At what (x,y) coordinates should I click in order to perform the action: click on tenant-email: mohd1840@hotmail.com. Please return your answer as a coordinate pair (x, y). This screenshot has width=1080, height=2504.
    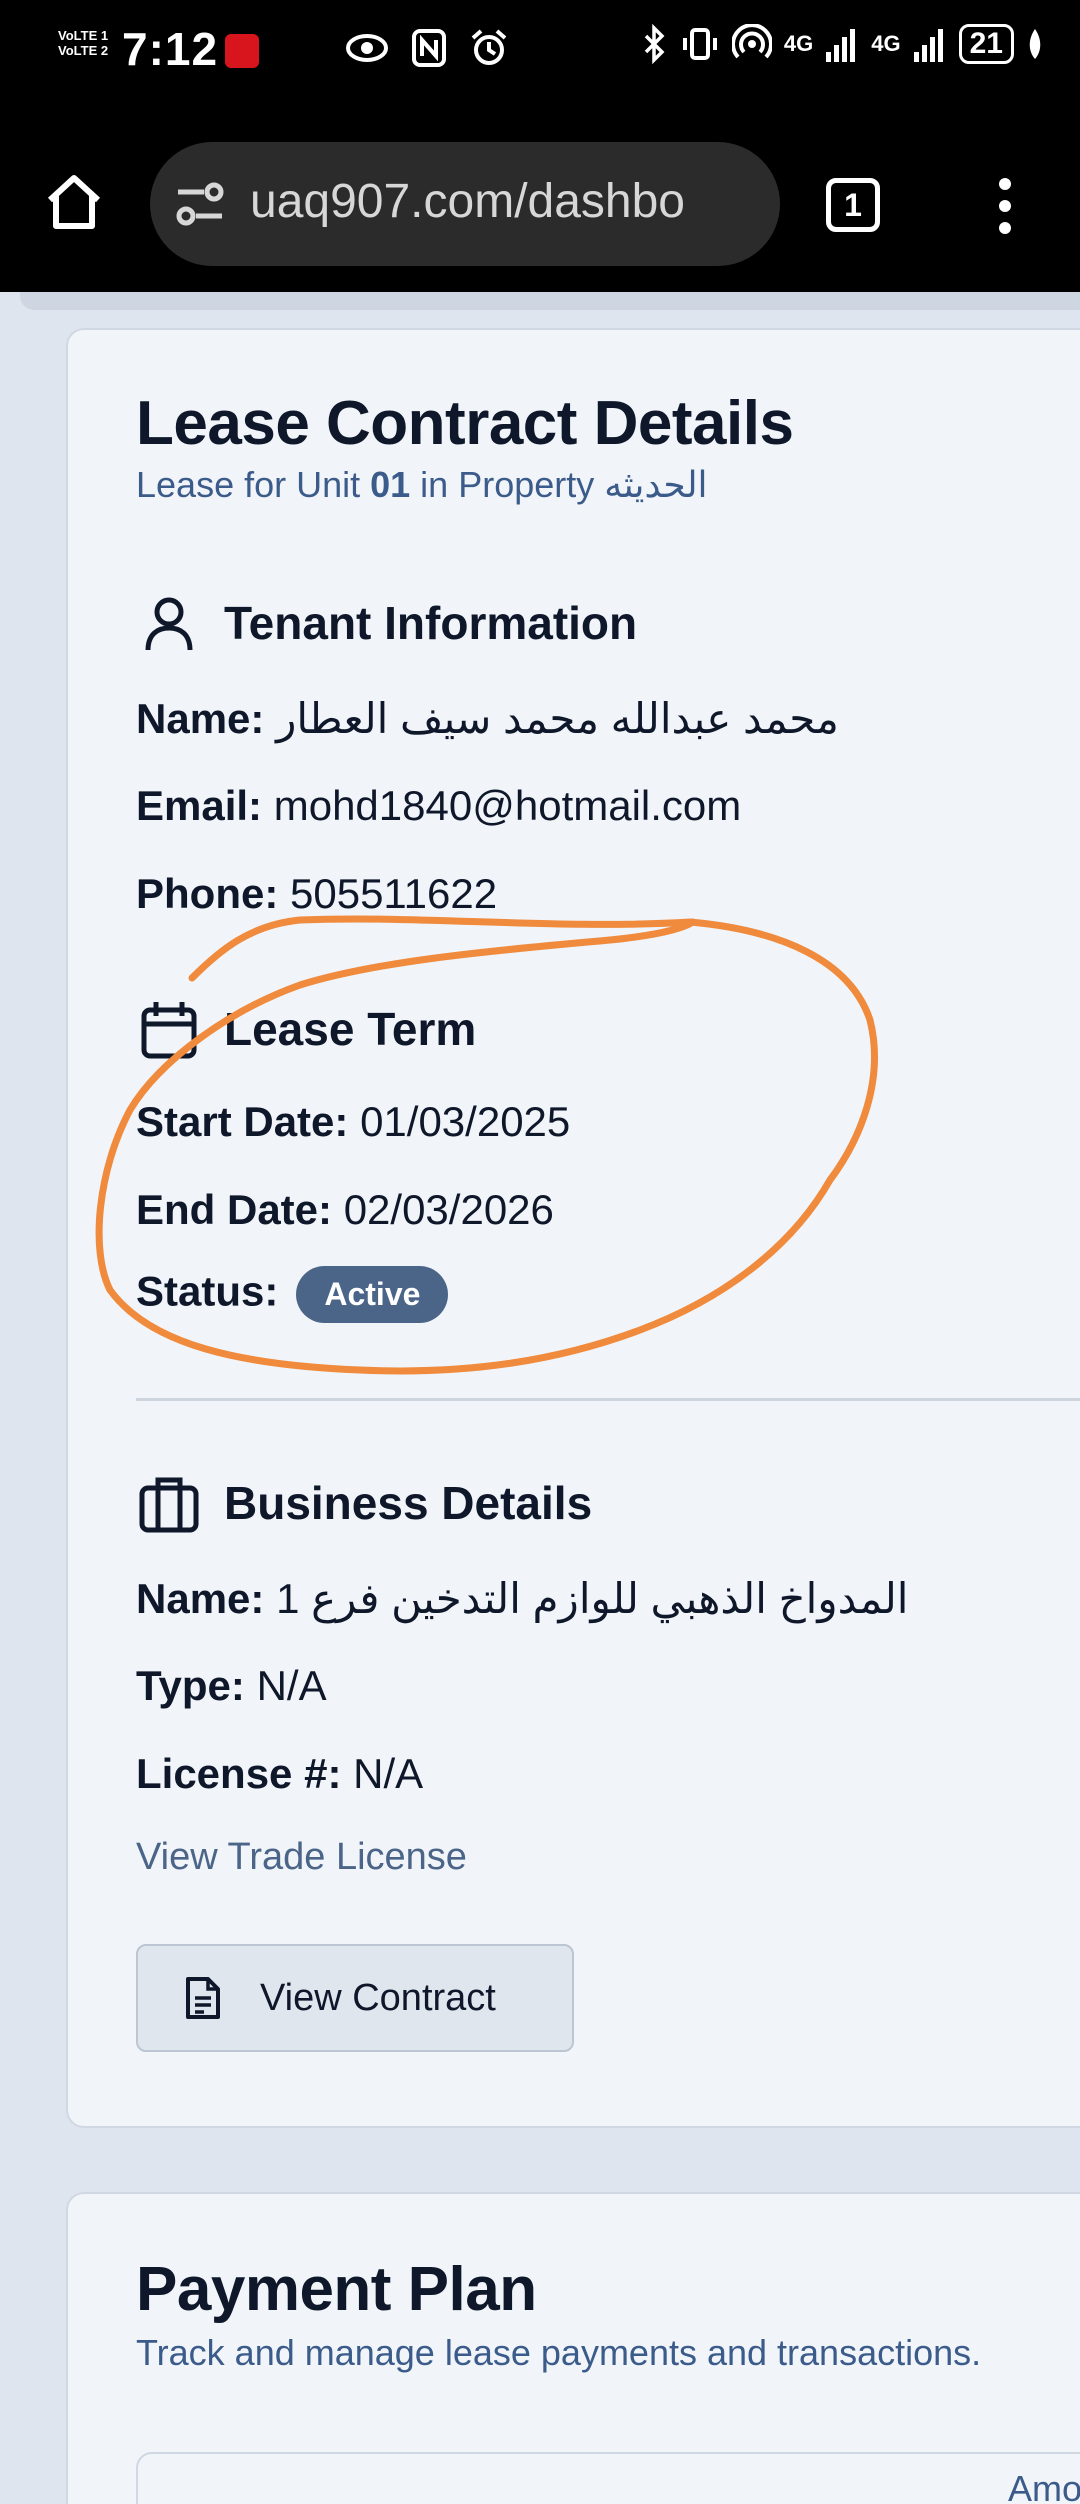
    Looking at the image, I should click on (507, 805).